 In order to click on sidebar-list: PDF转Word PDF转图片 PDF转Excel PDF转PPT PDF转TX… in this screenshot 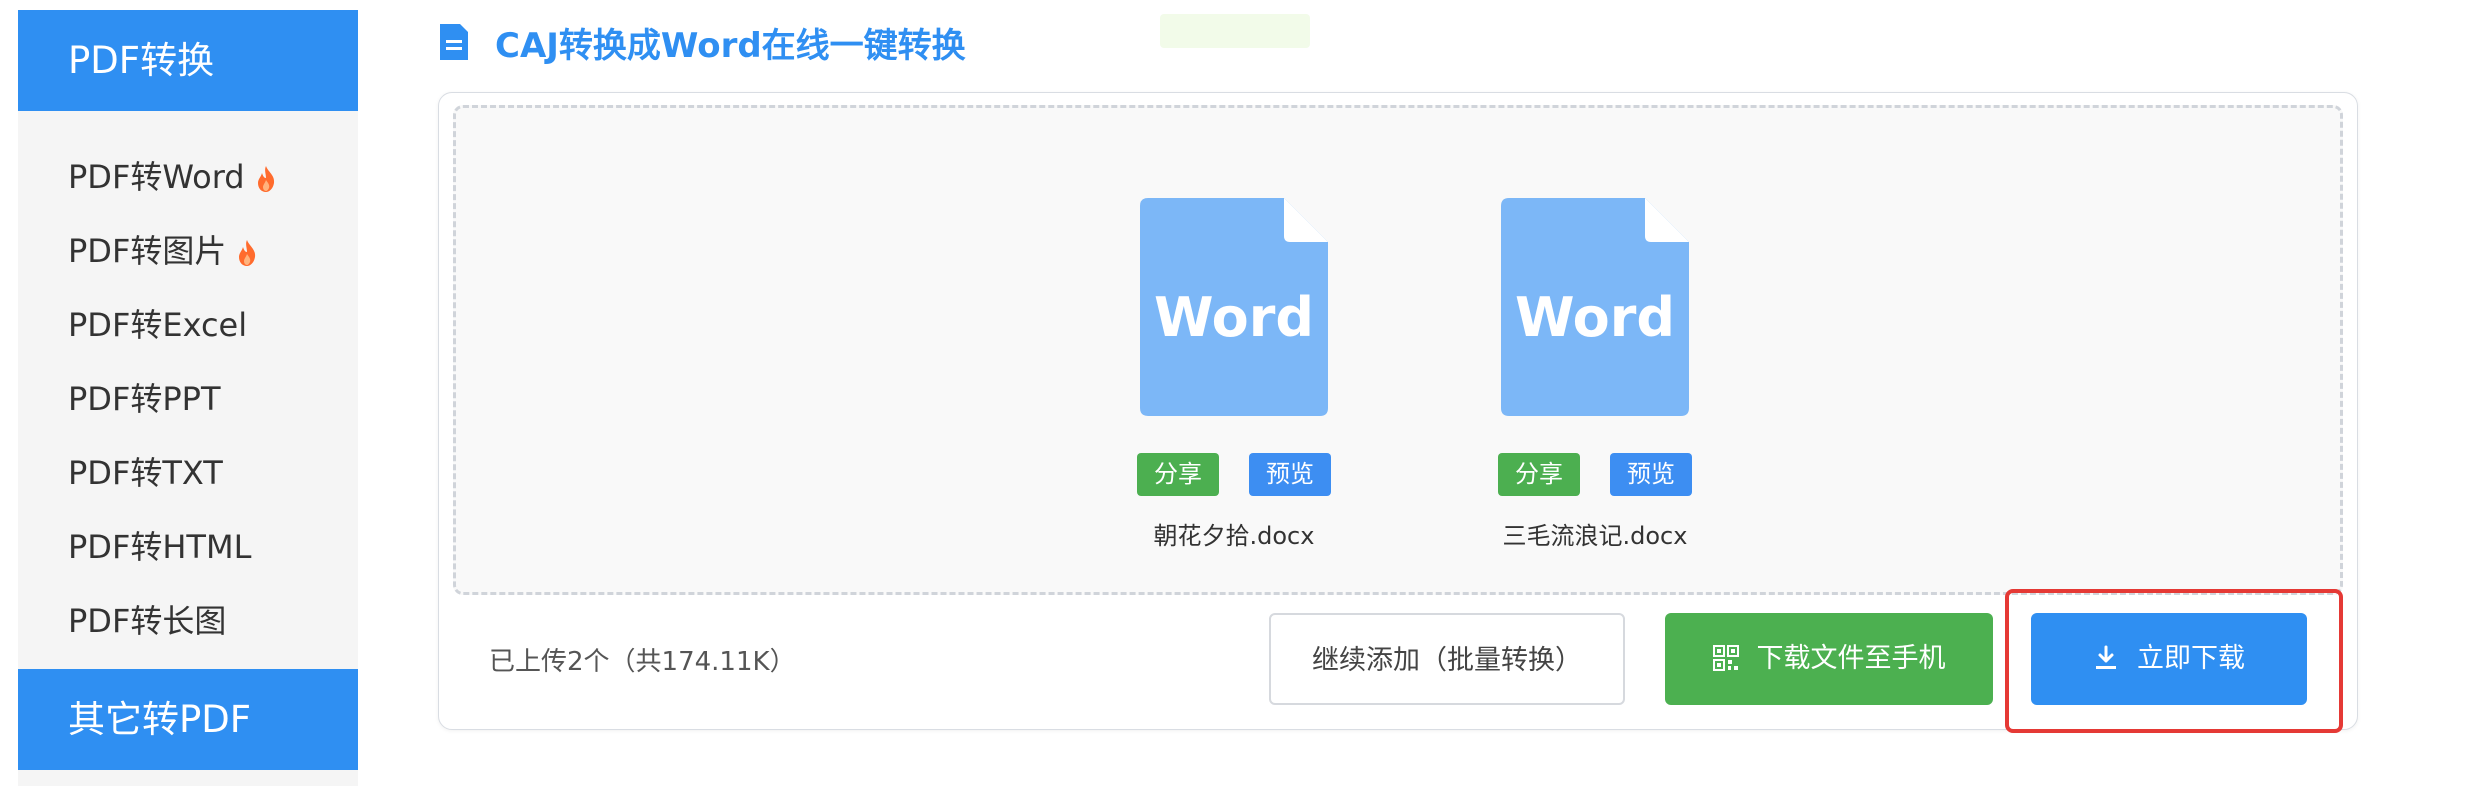, I will do `click(188, 399)`.